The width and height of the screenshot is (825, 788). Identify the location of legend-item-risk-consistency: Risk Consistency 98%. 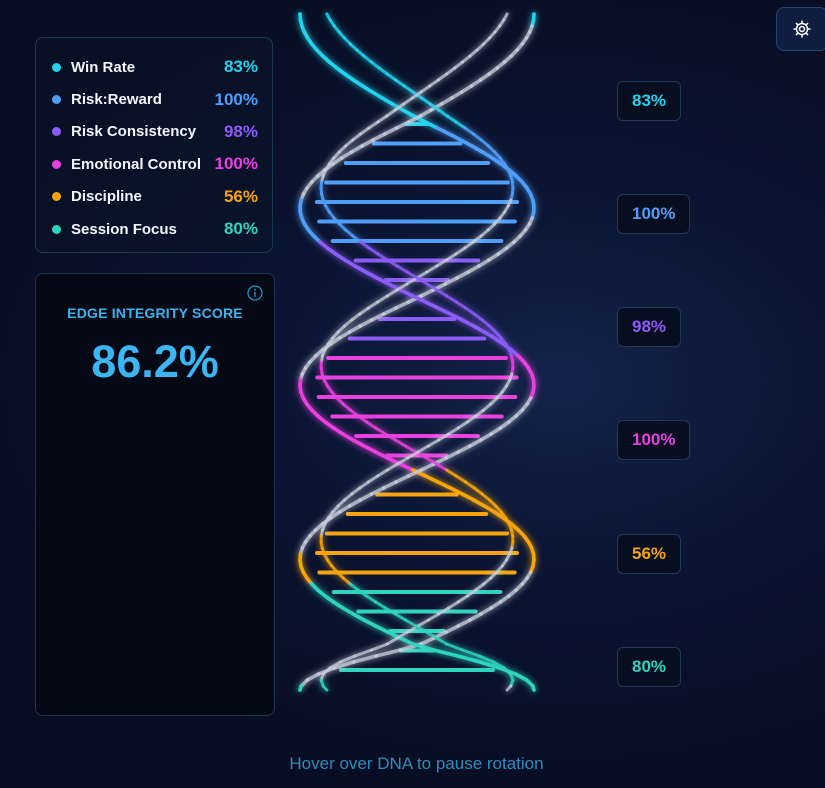
(155, 132).